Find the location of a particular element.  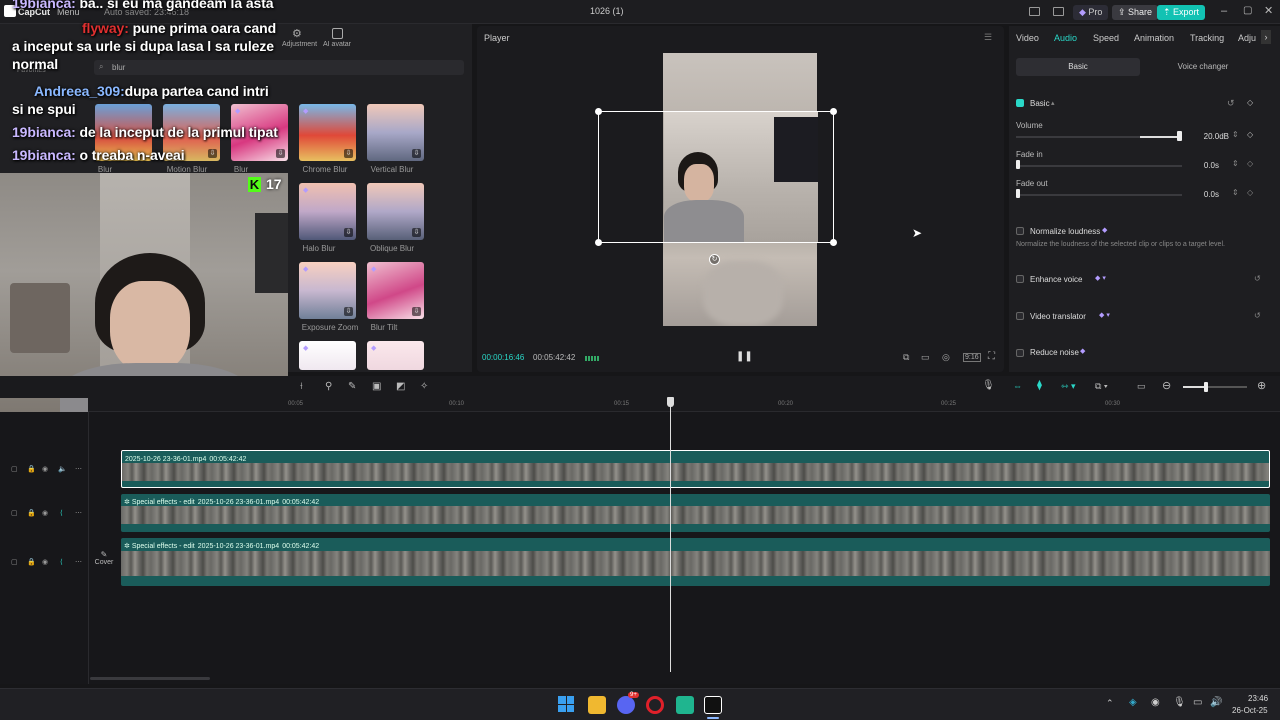

effect-thumb-oblique-blur: ⇩ is located at coordinates (395, 211).